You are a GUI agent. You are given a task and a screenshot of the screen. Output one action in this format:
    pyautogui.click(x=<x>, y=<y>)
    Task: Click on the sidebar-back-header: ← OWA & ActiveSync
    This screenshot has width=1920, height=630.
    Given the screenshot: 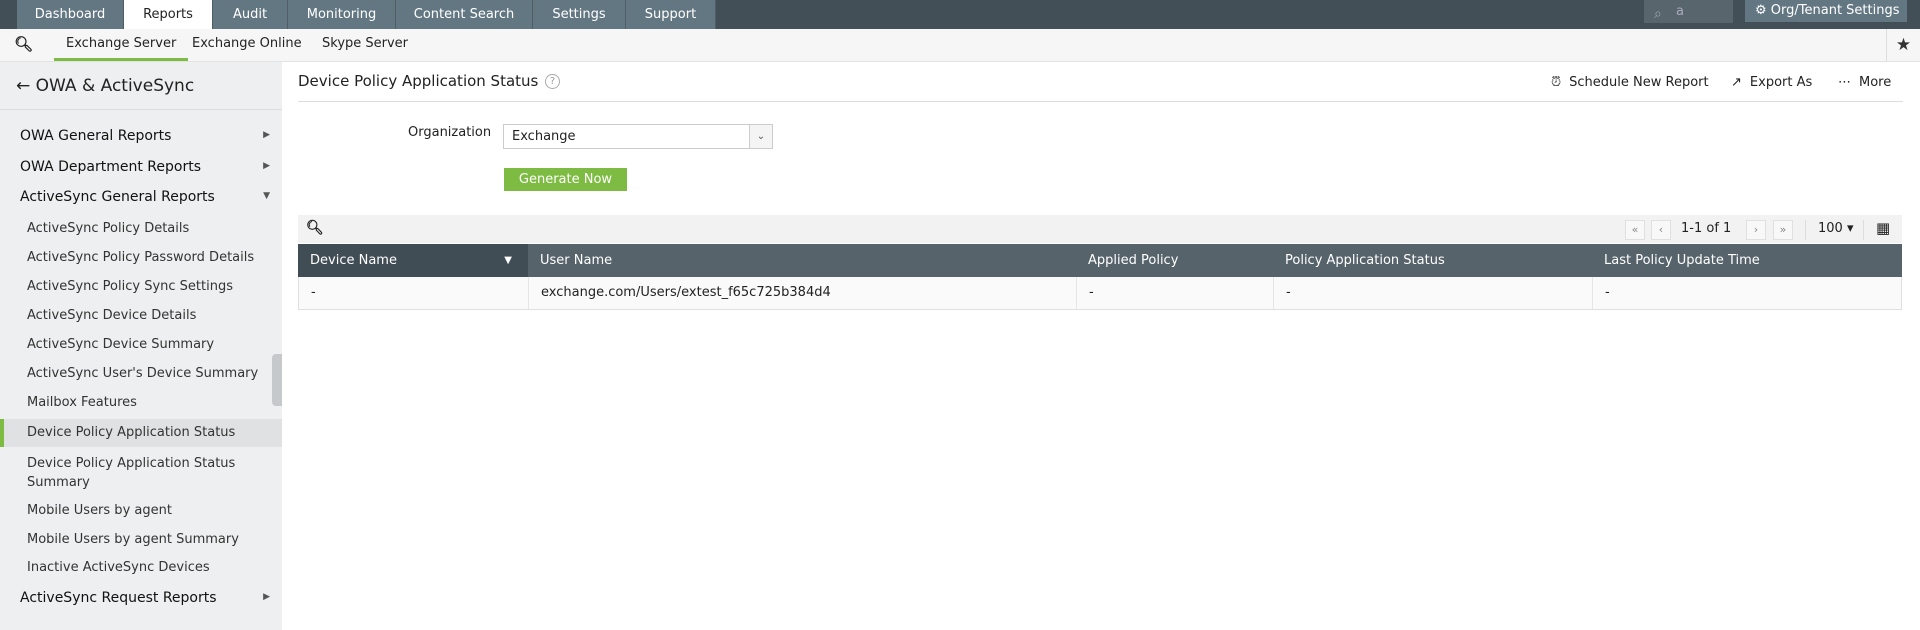 What is the action you would take?
    pyautogui.click(x=141, y=86)
    